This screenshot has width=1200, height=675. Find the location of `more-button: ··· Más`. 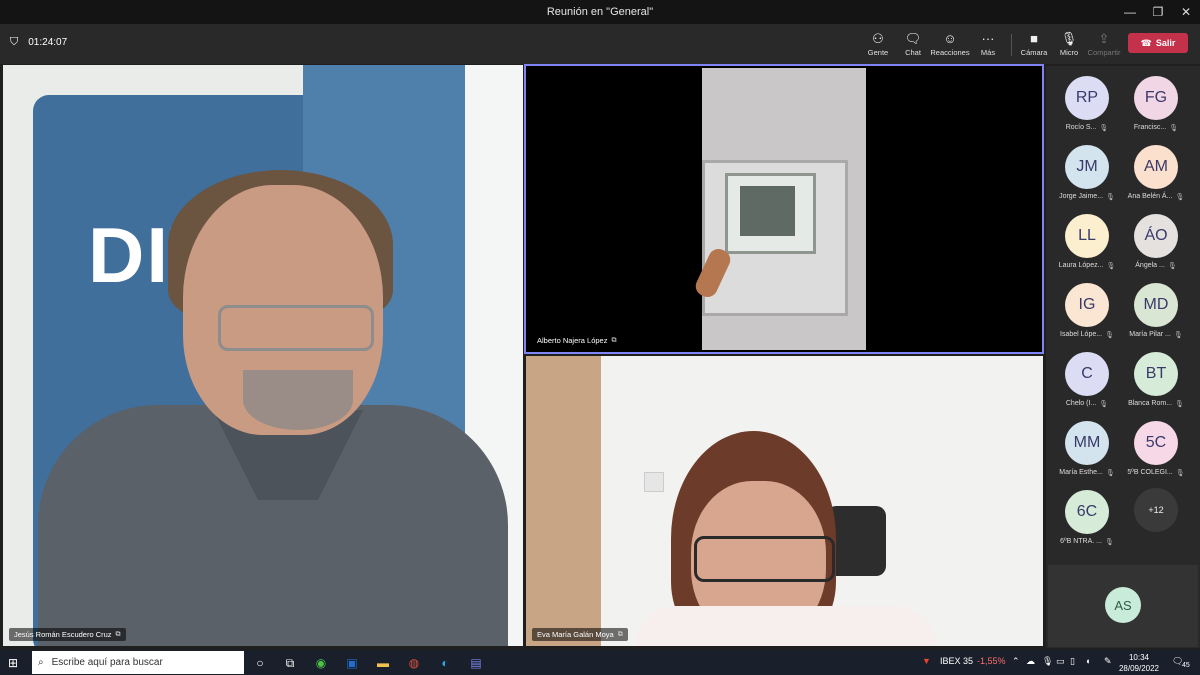

more-button: ··· Más is located at coordinates (988, 43).